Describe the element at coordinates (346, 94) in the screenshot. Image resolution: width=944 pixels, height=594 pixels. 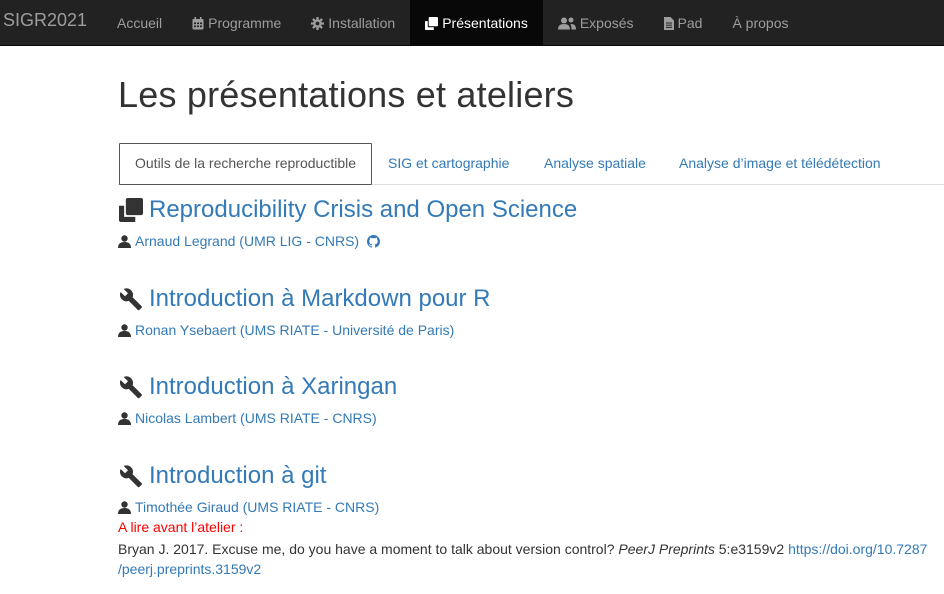
I see `page-title: Les présentations et ateliers` at that location.